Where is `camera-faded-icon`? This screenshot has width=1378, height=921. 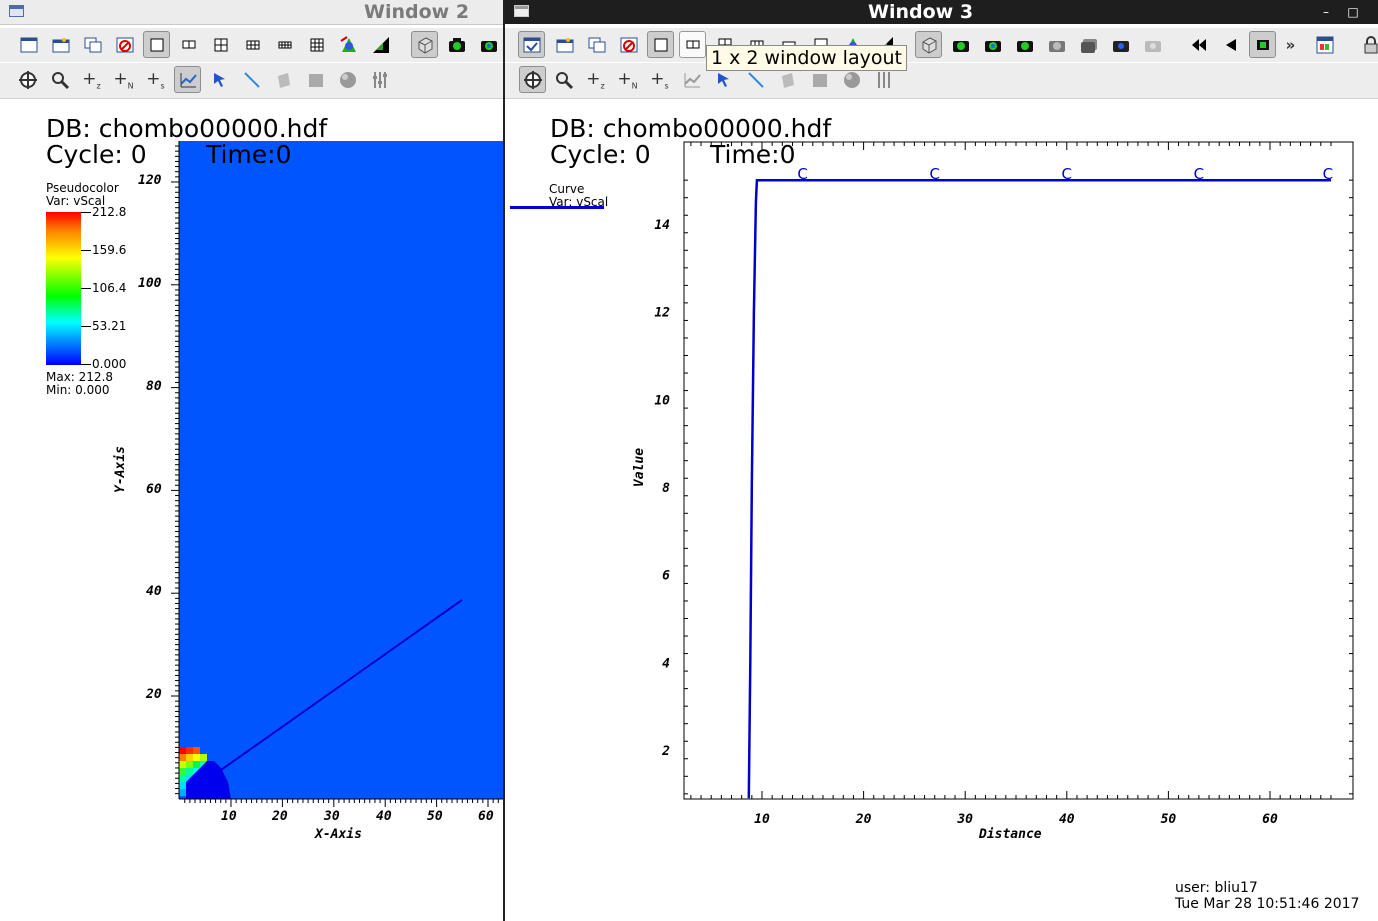
camera-faded-icon is located at coordinates (1152, 44).